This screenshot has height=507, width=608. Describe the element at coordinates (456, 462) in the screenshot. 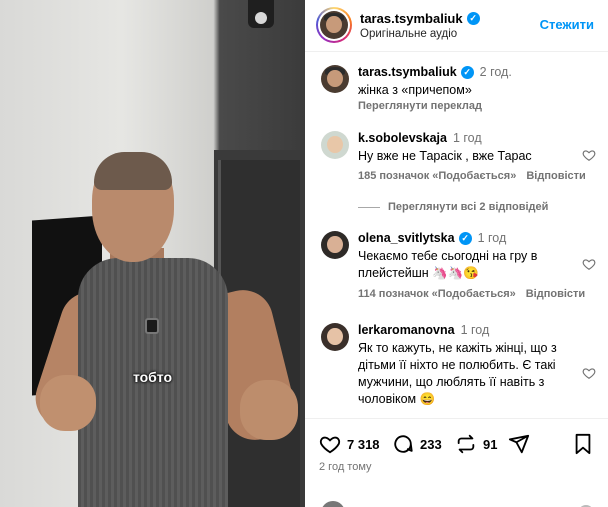

I see `action-bar: 7 318 233 91 2 год тому` at that location.